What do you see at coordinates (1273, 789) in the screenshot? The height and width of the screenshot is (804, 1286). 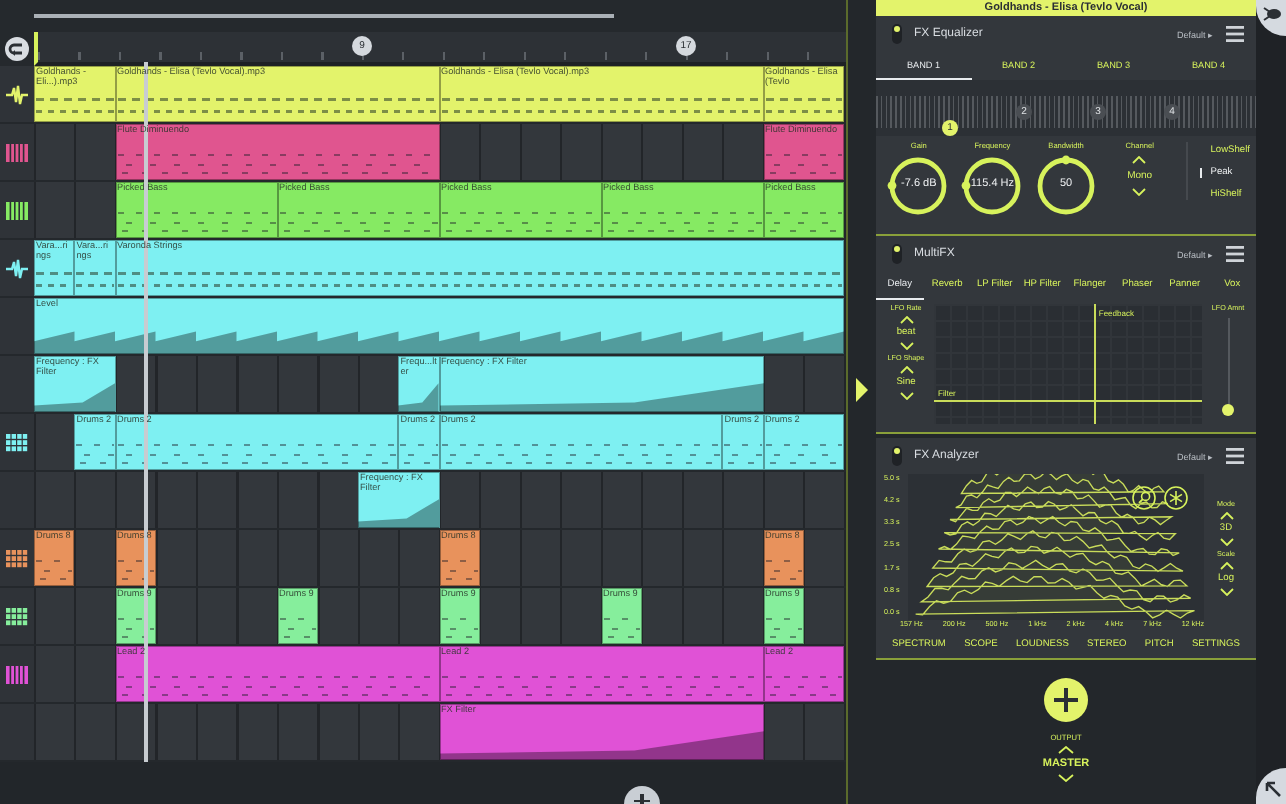 I see `arrow-icon` at bounding box center [1273, 789].